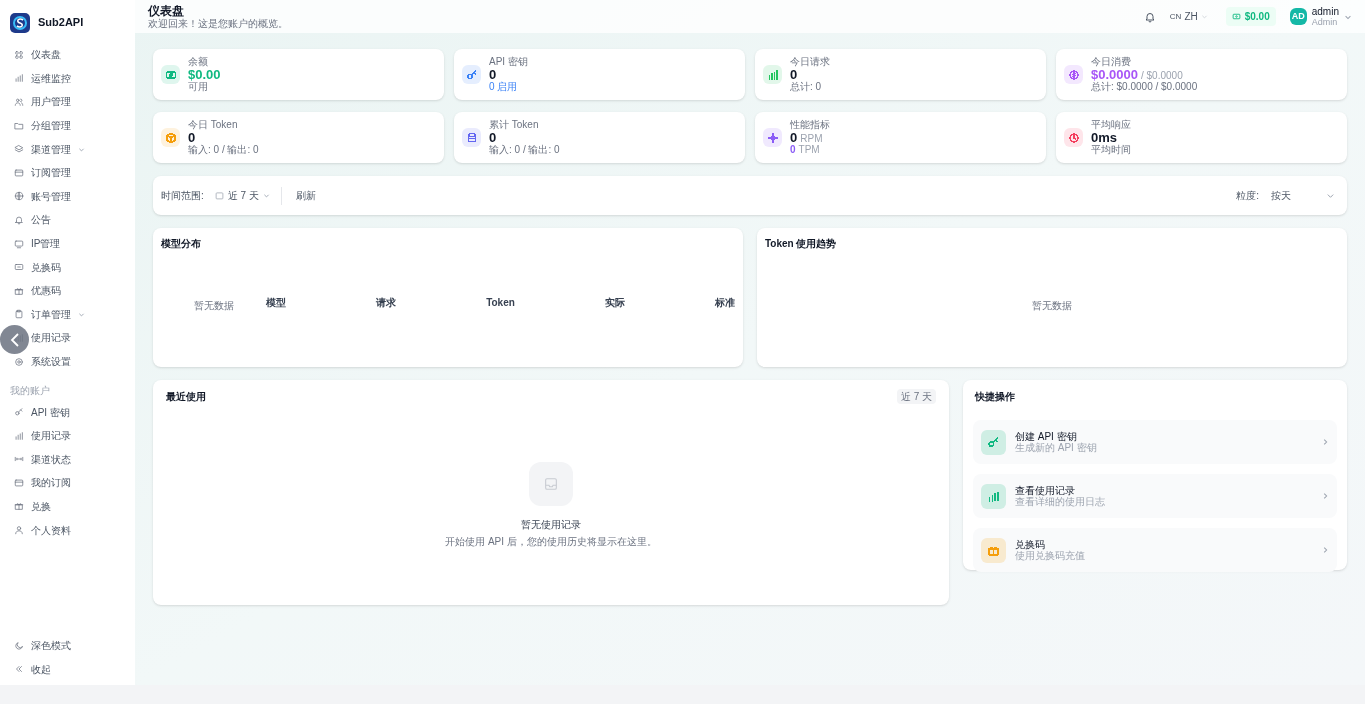  I want to click on quick-action: 创建 API 密钥 生成新的 API 密钥, so click(1155, 442).